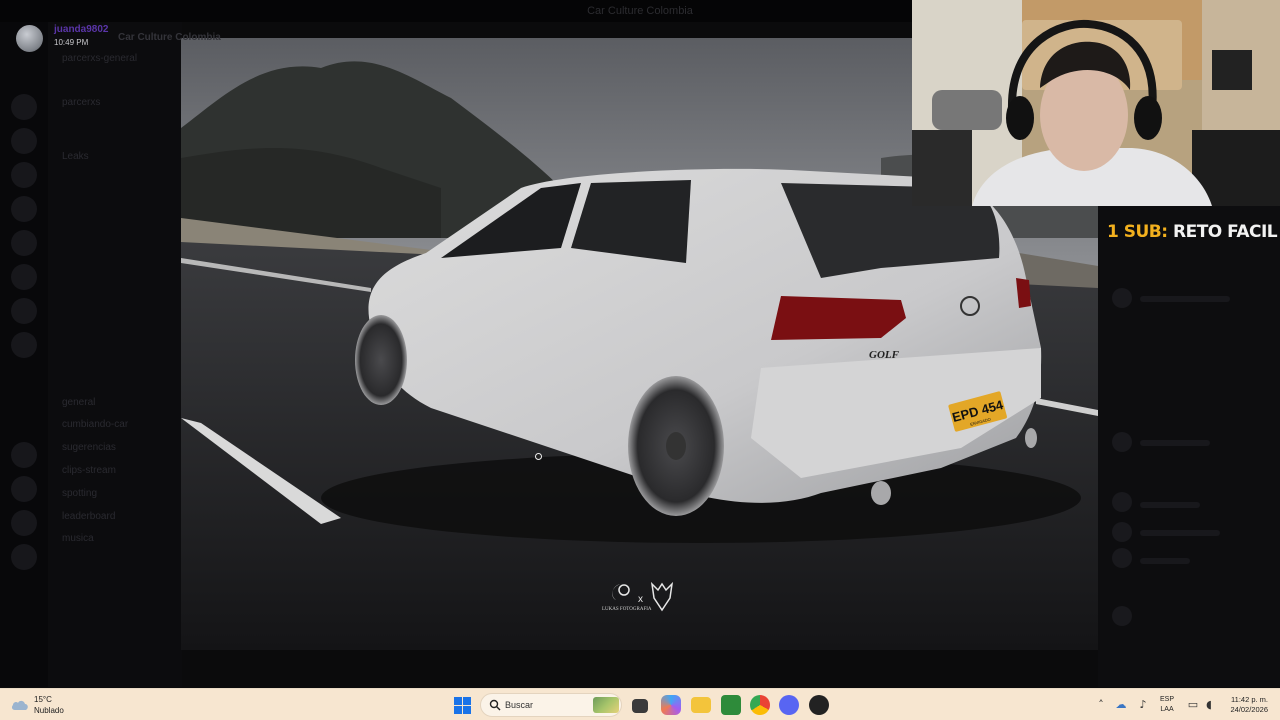  What do you see at coordinates (819, 705) in the screenshot?
I see `obs-icon` at bounding box center [819, 705].